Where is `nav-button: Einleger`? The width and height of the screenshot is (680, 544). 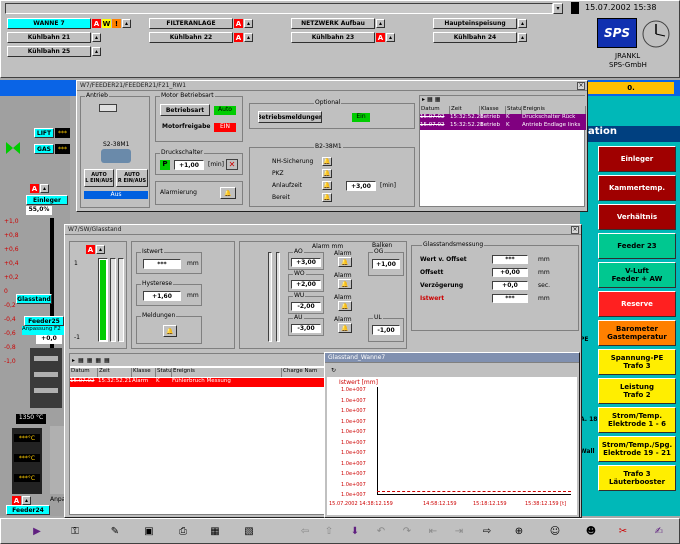
nav-button: Einleger is located at coordinates (637, 159).